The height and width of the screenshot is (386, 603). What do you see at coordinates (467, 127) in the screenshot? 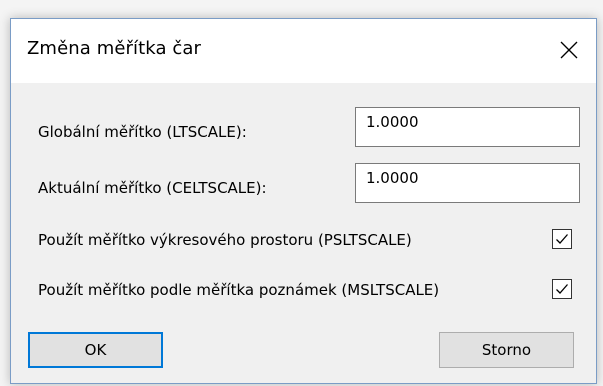
I see `global-scale-input: 1.0000` at bounding box center [467, 127].